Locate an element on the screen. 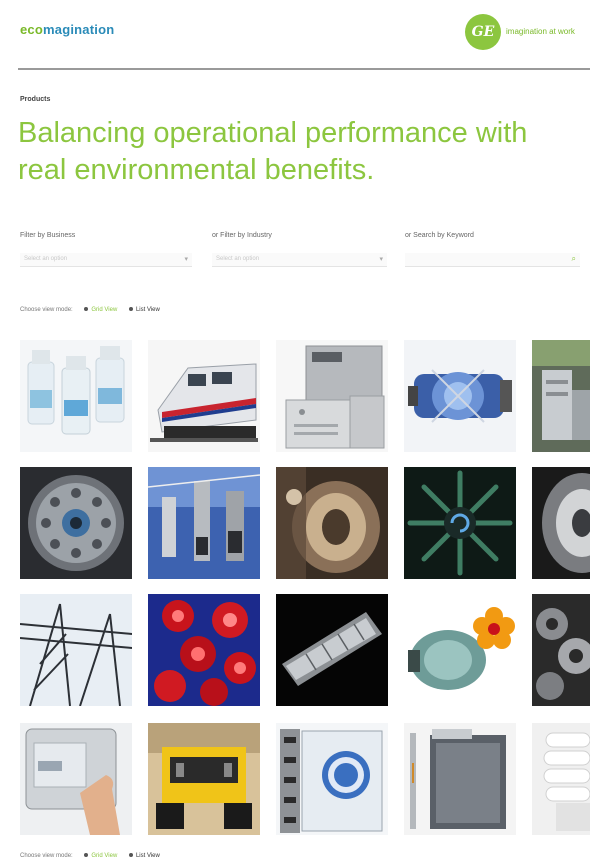  industrial-equipment-icon is located at coordinates (561, 396).